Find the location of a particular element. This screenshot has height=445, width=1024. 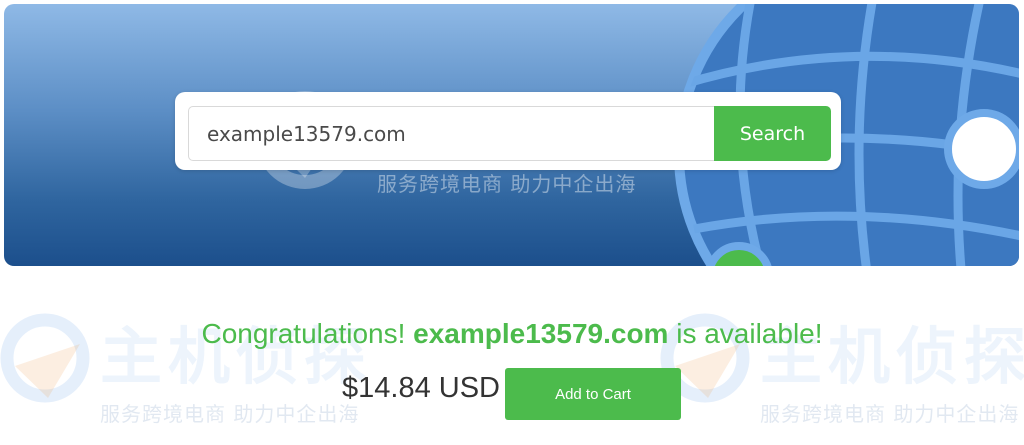

domain-price: $14.84 USD is located at coordinates (421, 388).